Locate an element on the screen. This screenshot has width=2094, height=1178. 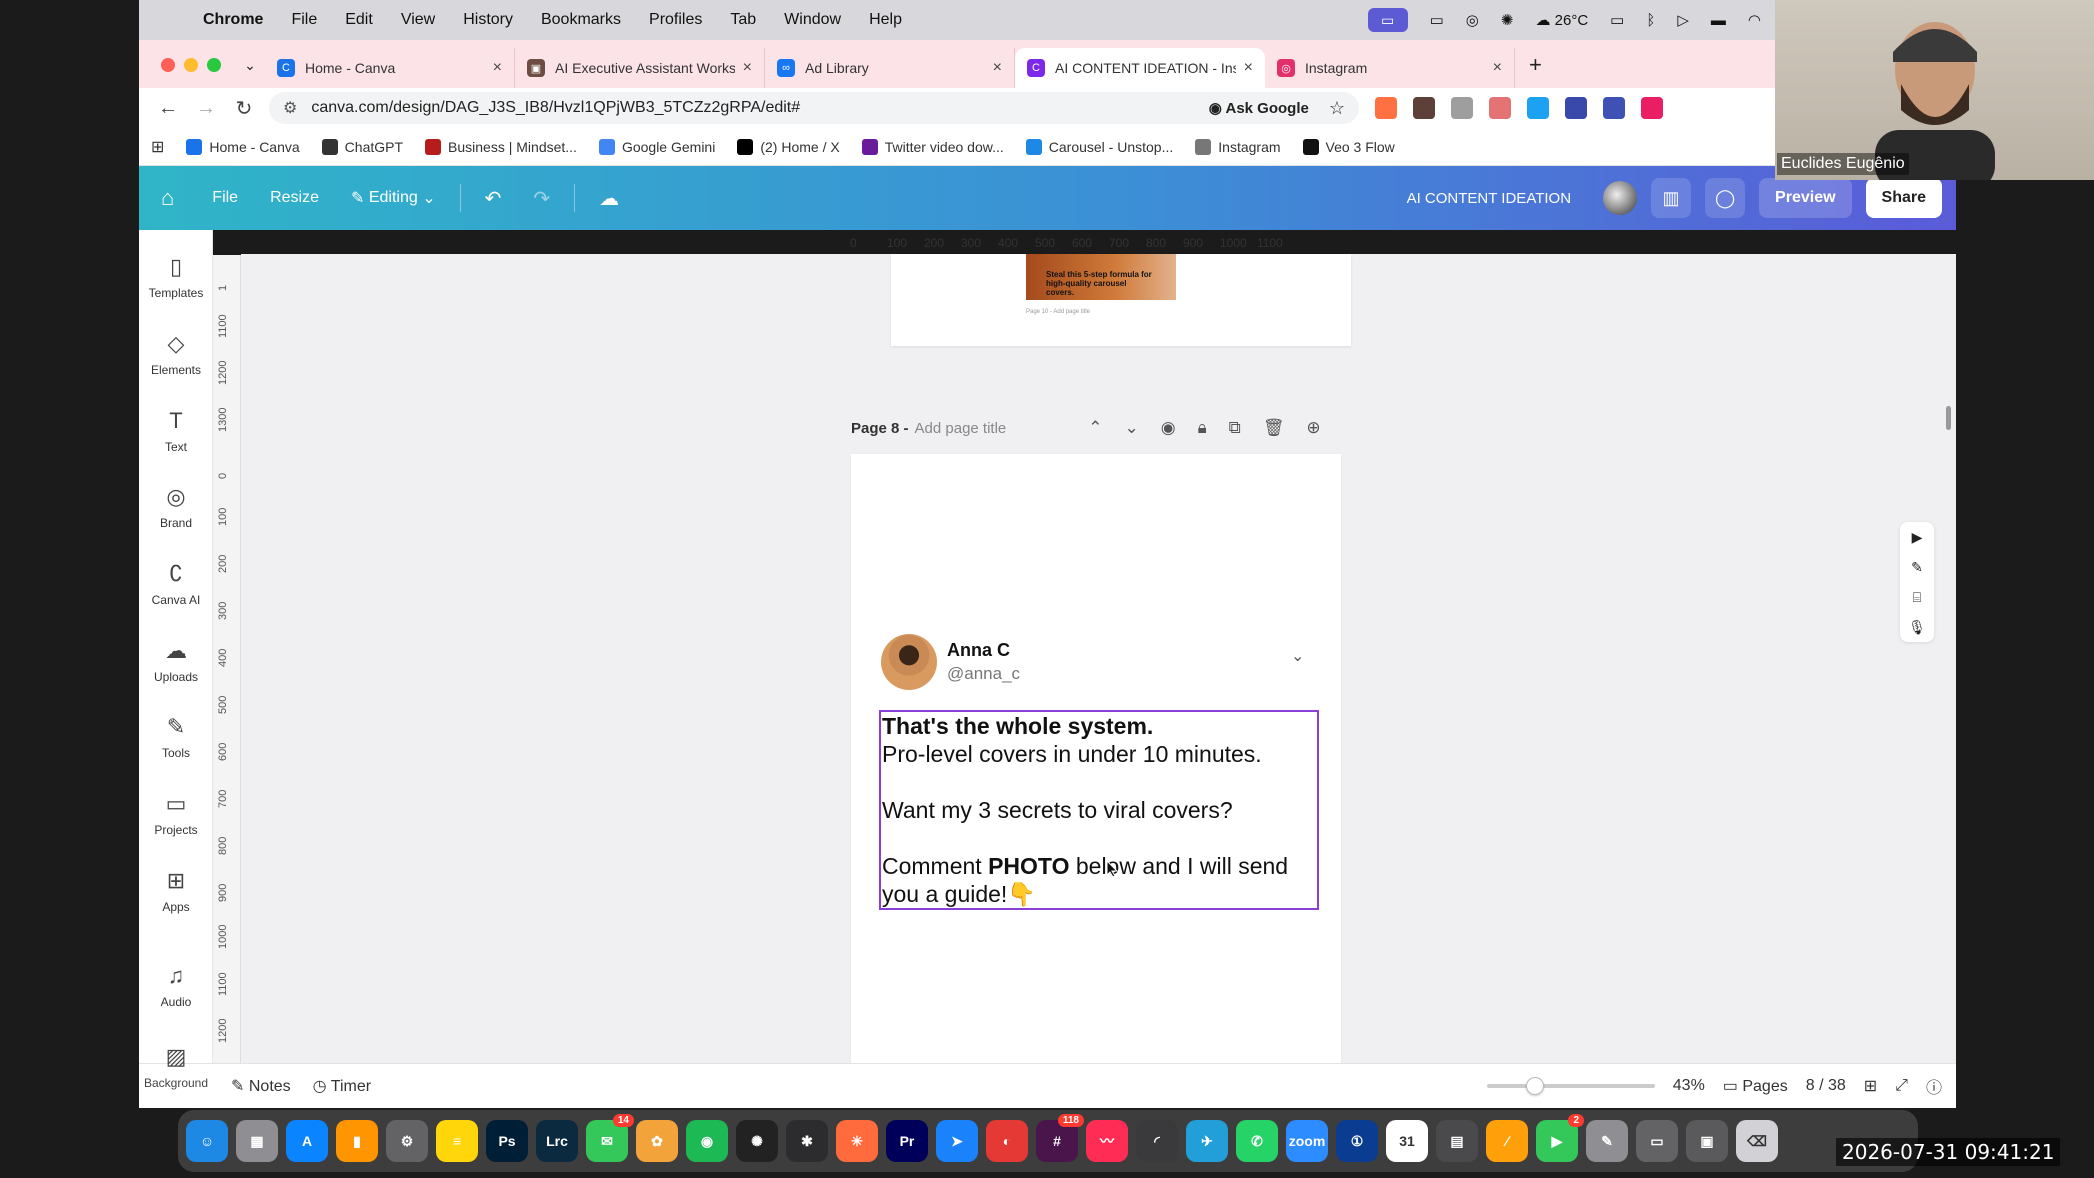
design-title: AI CONTENT IDEATION is located at coordinates (1489, 198).